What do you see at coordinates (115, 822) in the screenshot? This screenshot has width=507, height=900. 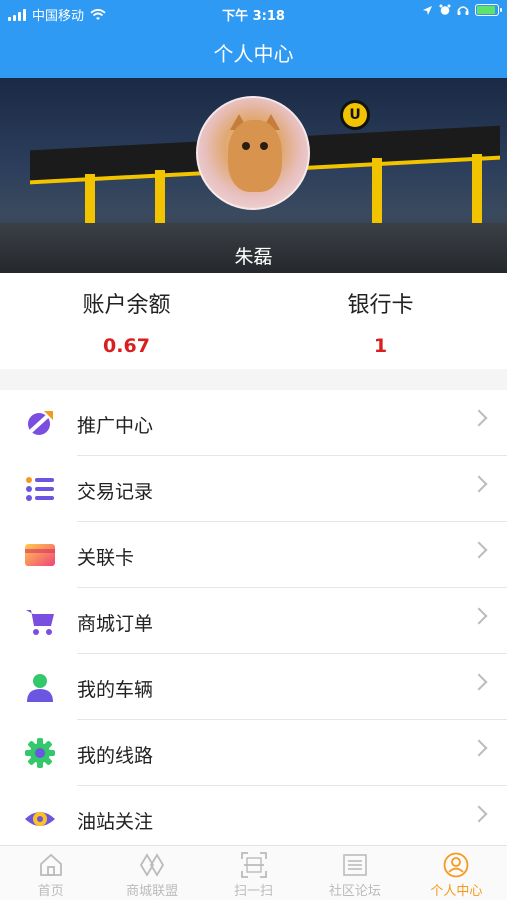 I see `menu-item-label: 油站关注` at bounding box center [115, 822].